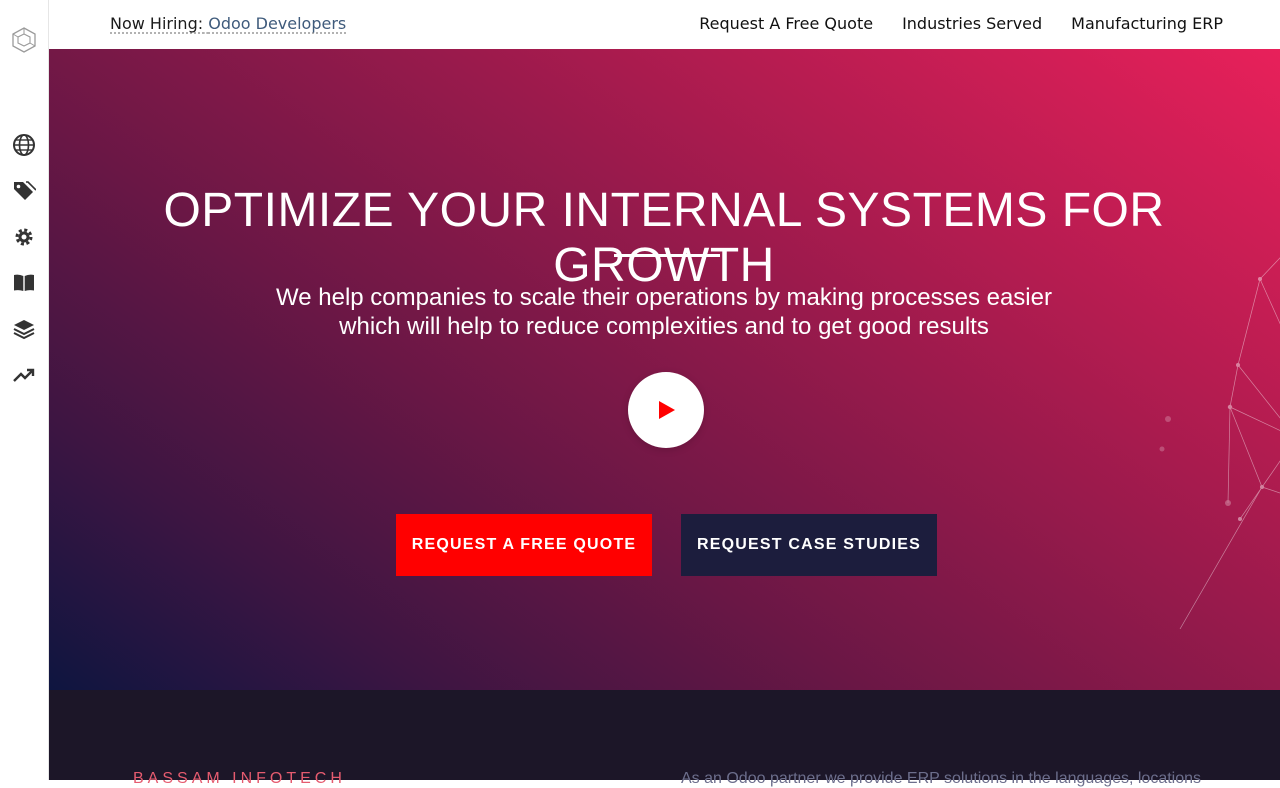 The width and height of the screenshot is (1280, 788). I want to click on title-divider, so click(667, 255).